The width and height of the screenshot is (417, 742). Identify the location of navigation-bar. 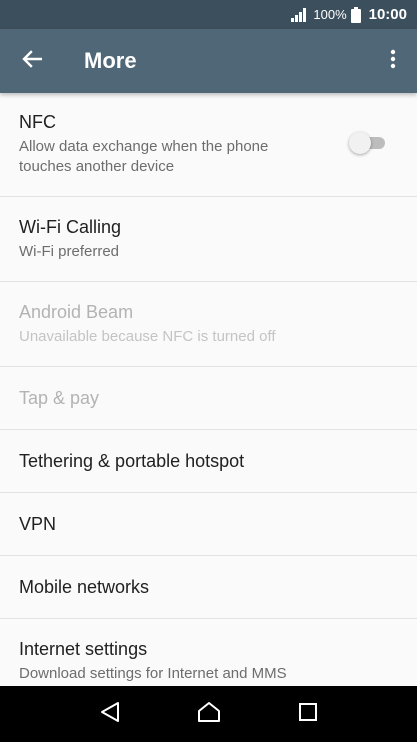
(208, 714).